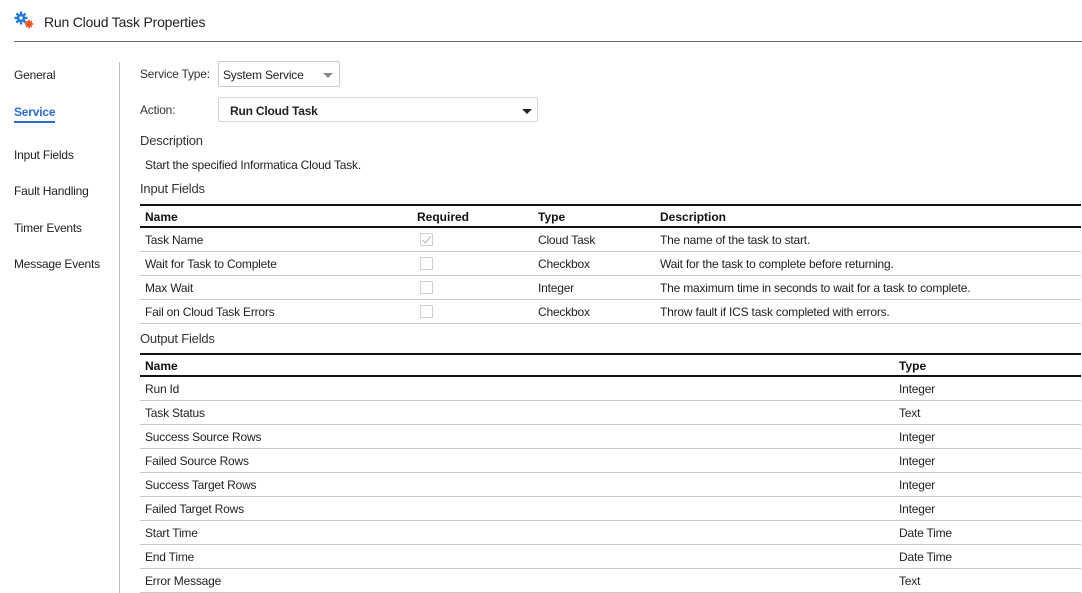 The height and width of the screenshot is (593, 1082). Describe the element at coordinates (119, 327) in the screenshot. I see `sidebar-divider` at that location.